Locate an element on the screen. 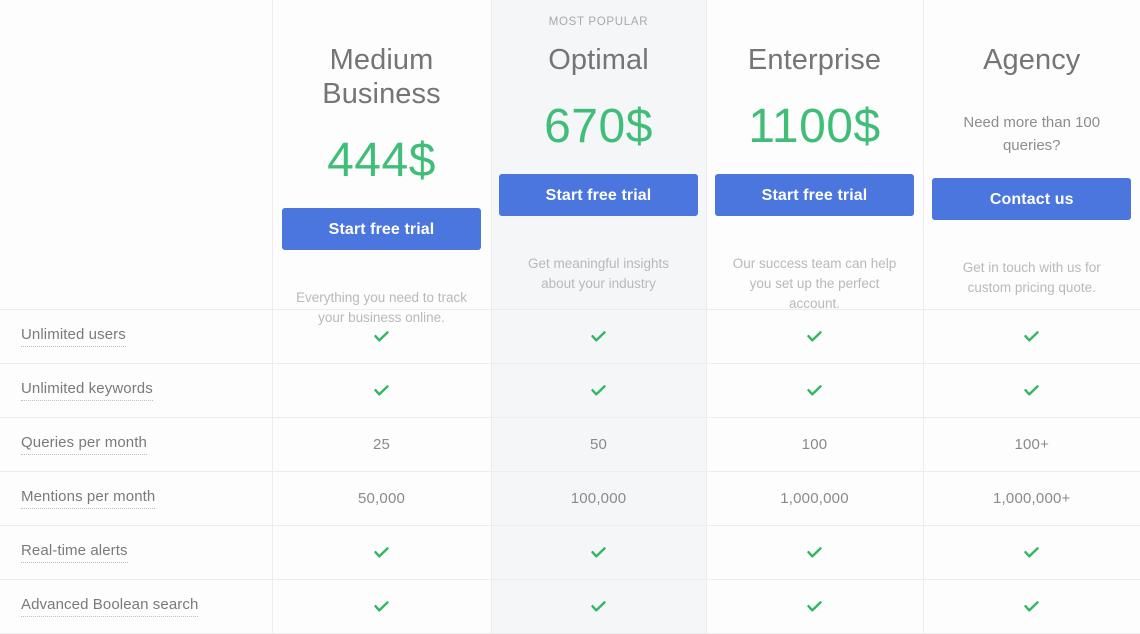  plan-name-medium-business: Medium Business is located at coordinates (382, 77).